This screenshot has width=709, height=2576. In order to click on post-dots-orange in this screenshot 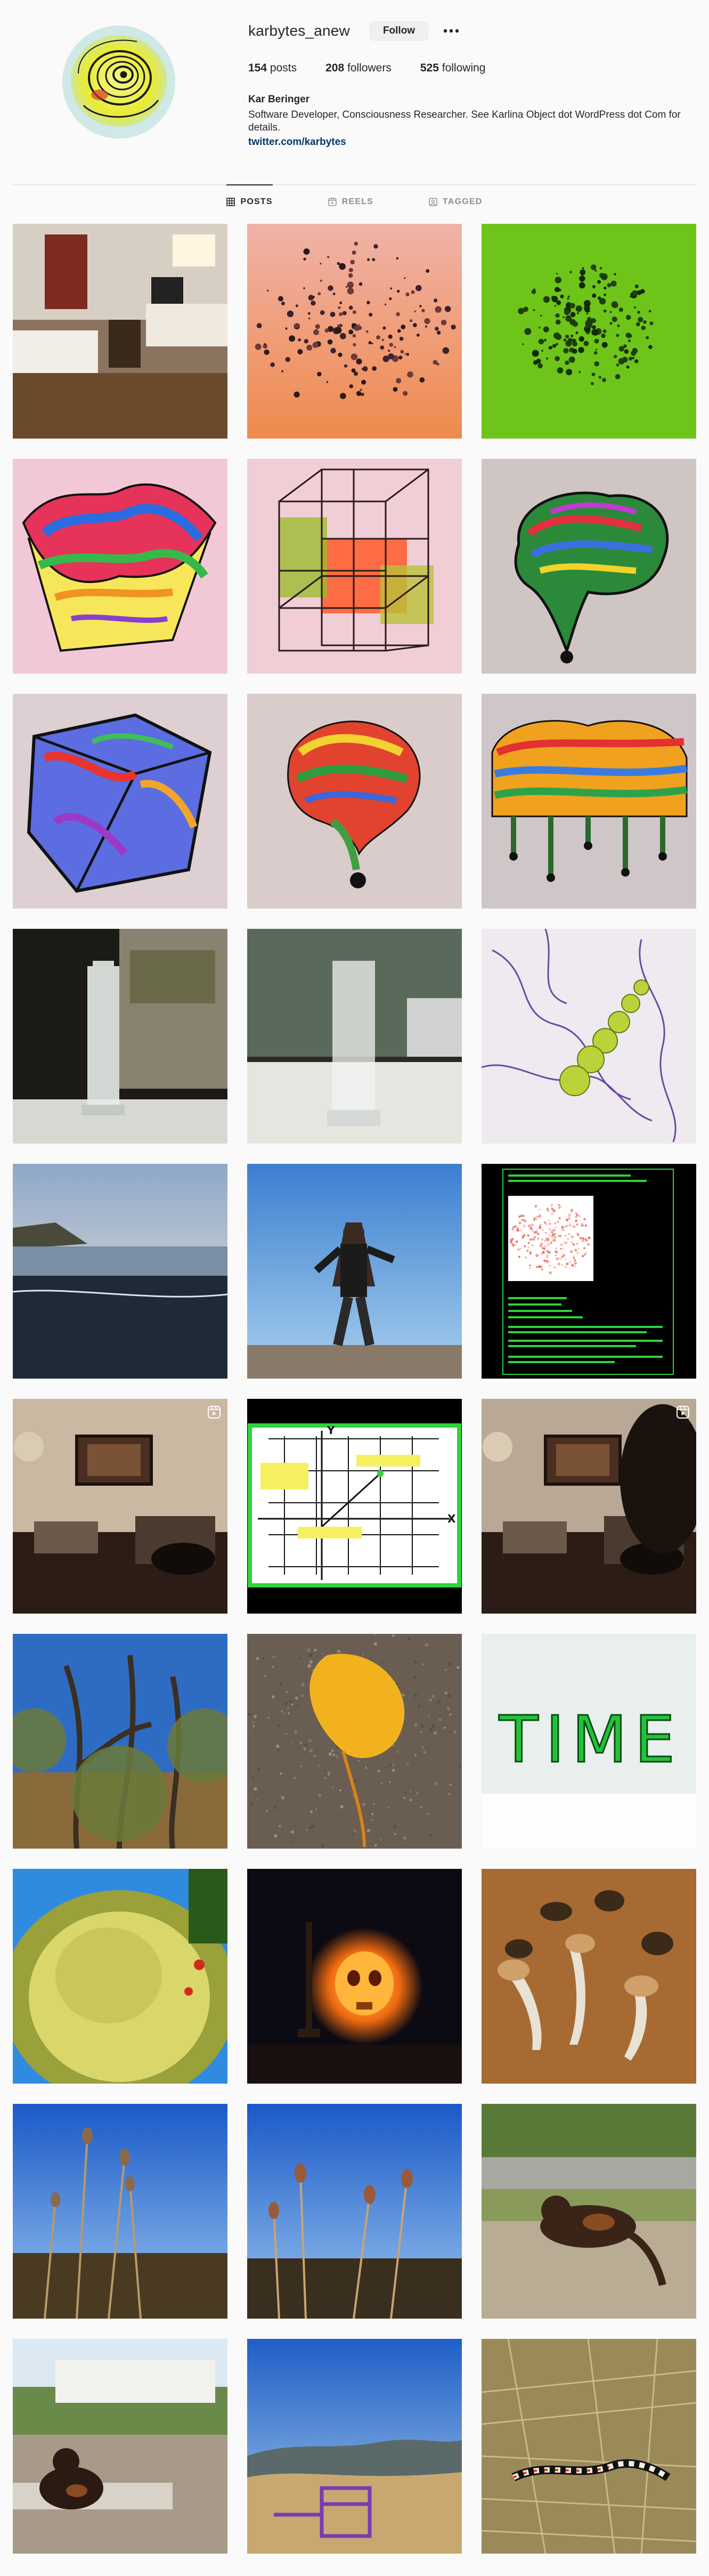, I will do `click(354, 331)`.